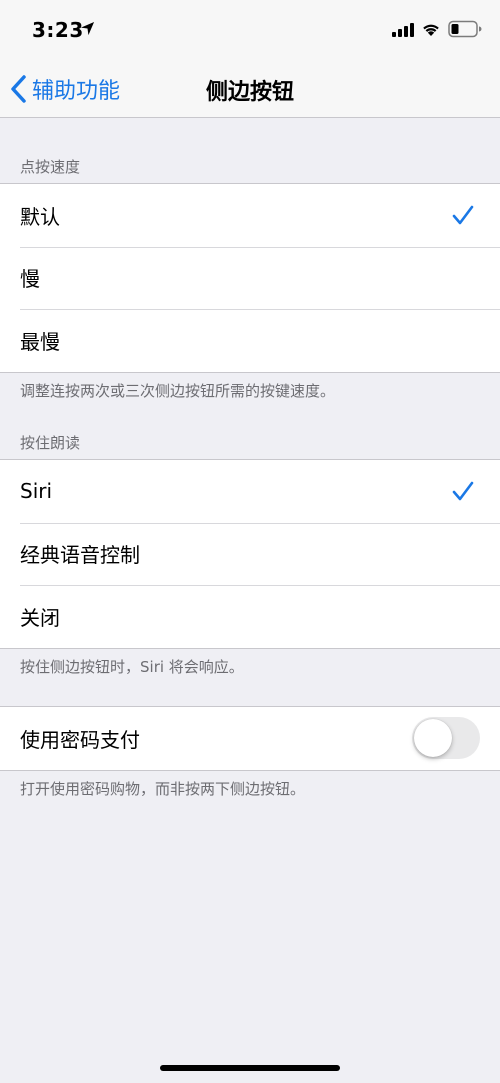 This screenshot has width=500, height=1083. What do you see at coordinates (163, 789) in the screenshot?
I see `section-footer-passcode-payment: 打开使用密码购物，而非按两下侧边按钮。` at bounding box center [163, 789].